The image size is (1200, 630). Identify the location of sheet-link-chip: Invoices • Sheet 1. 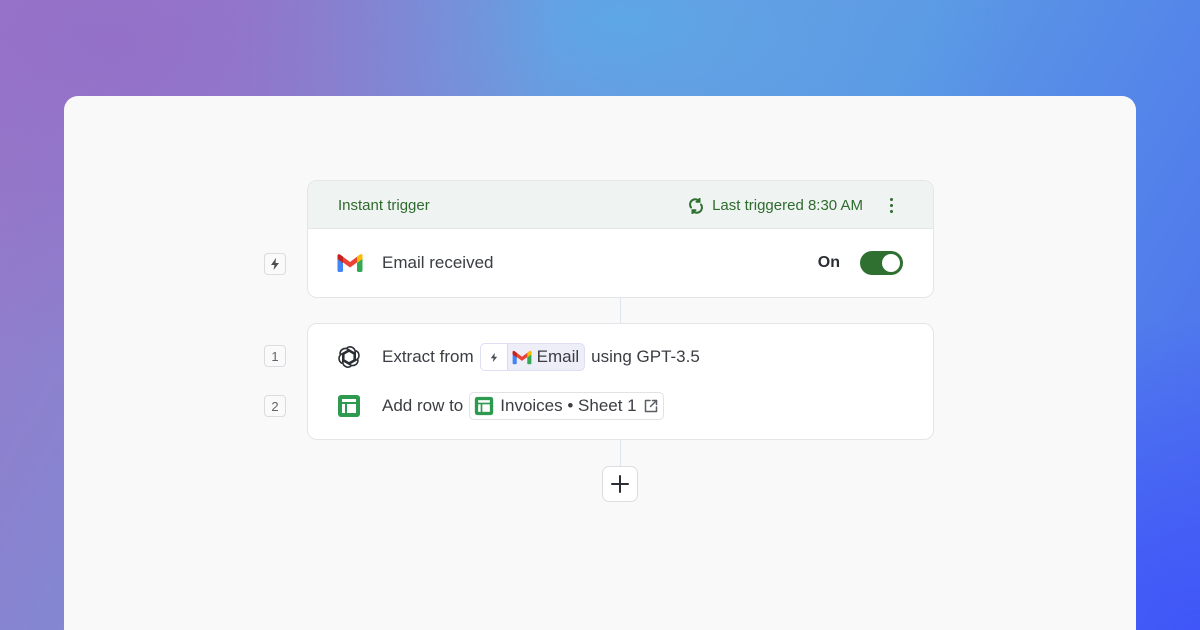
(566, 406).